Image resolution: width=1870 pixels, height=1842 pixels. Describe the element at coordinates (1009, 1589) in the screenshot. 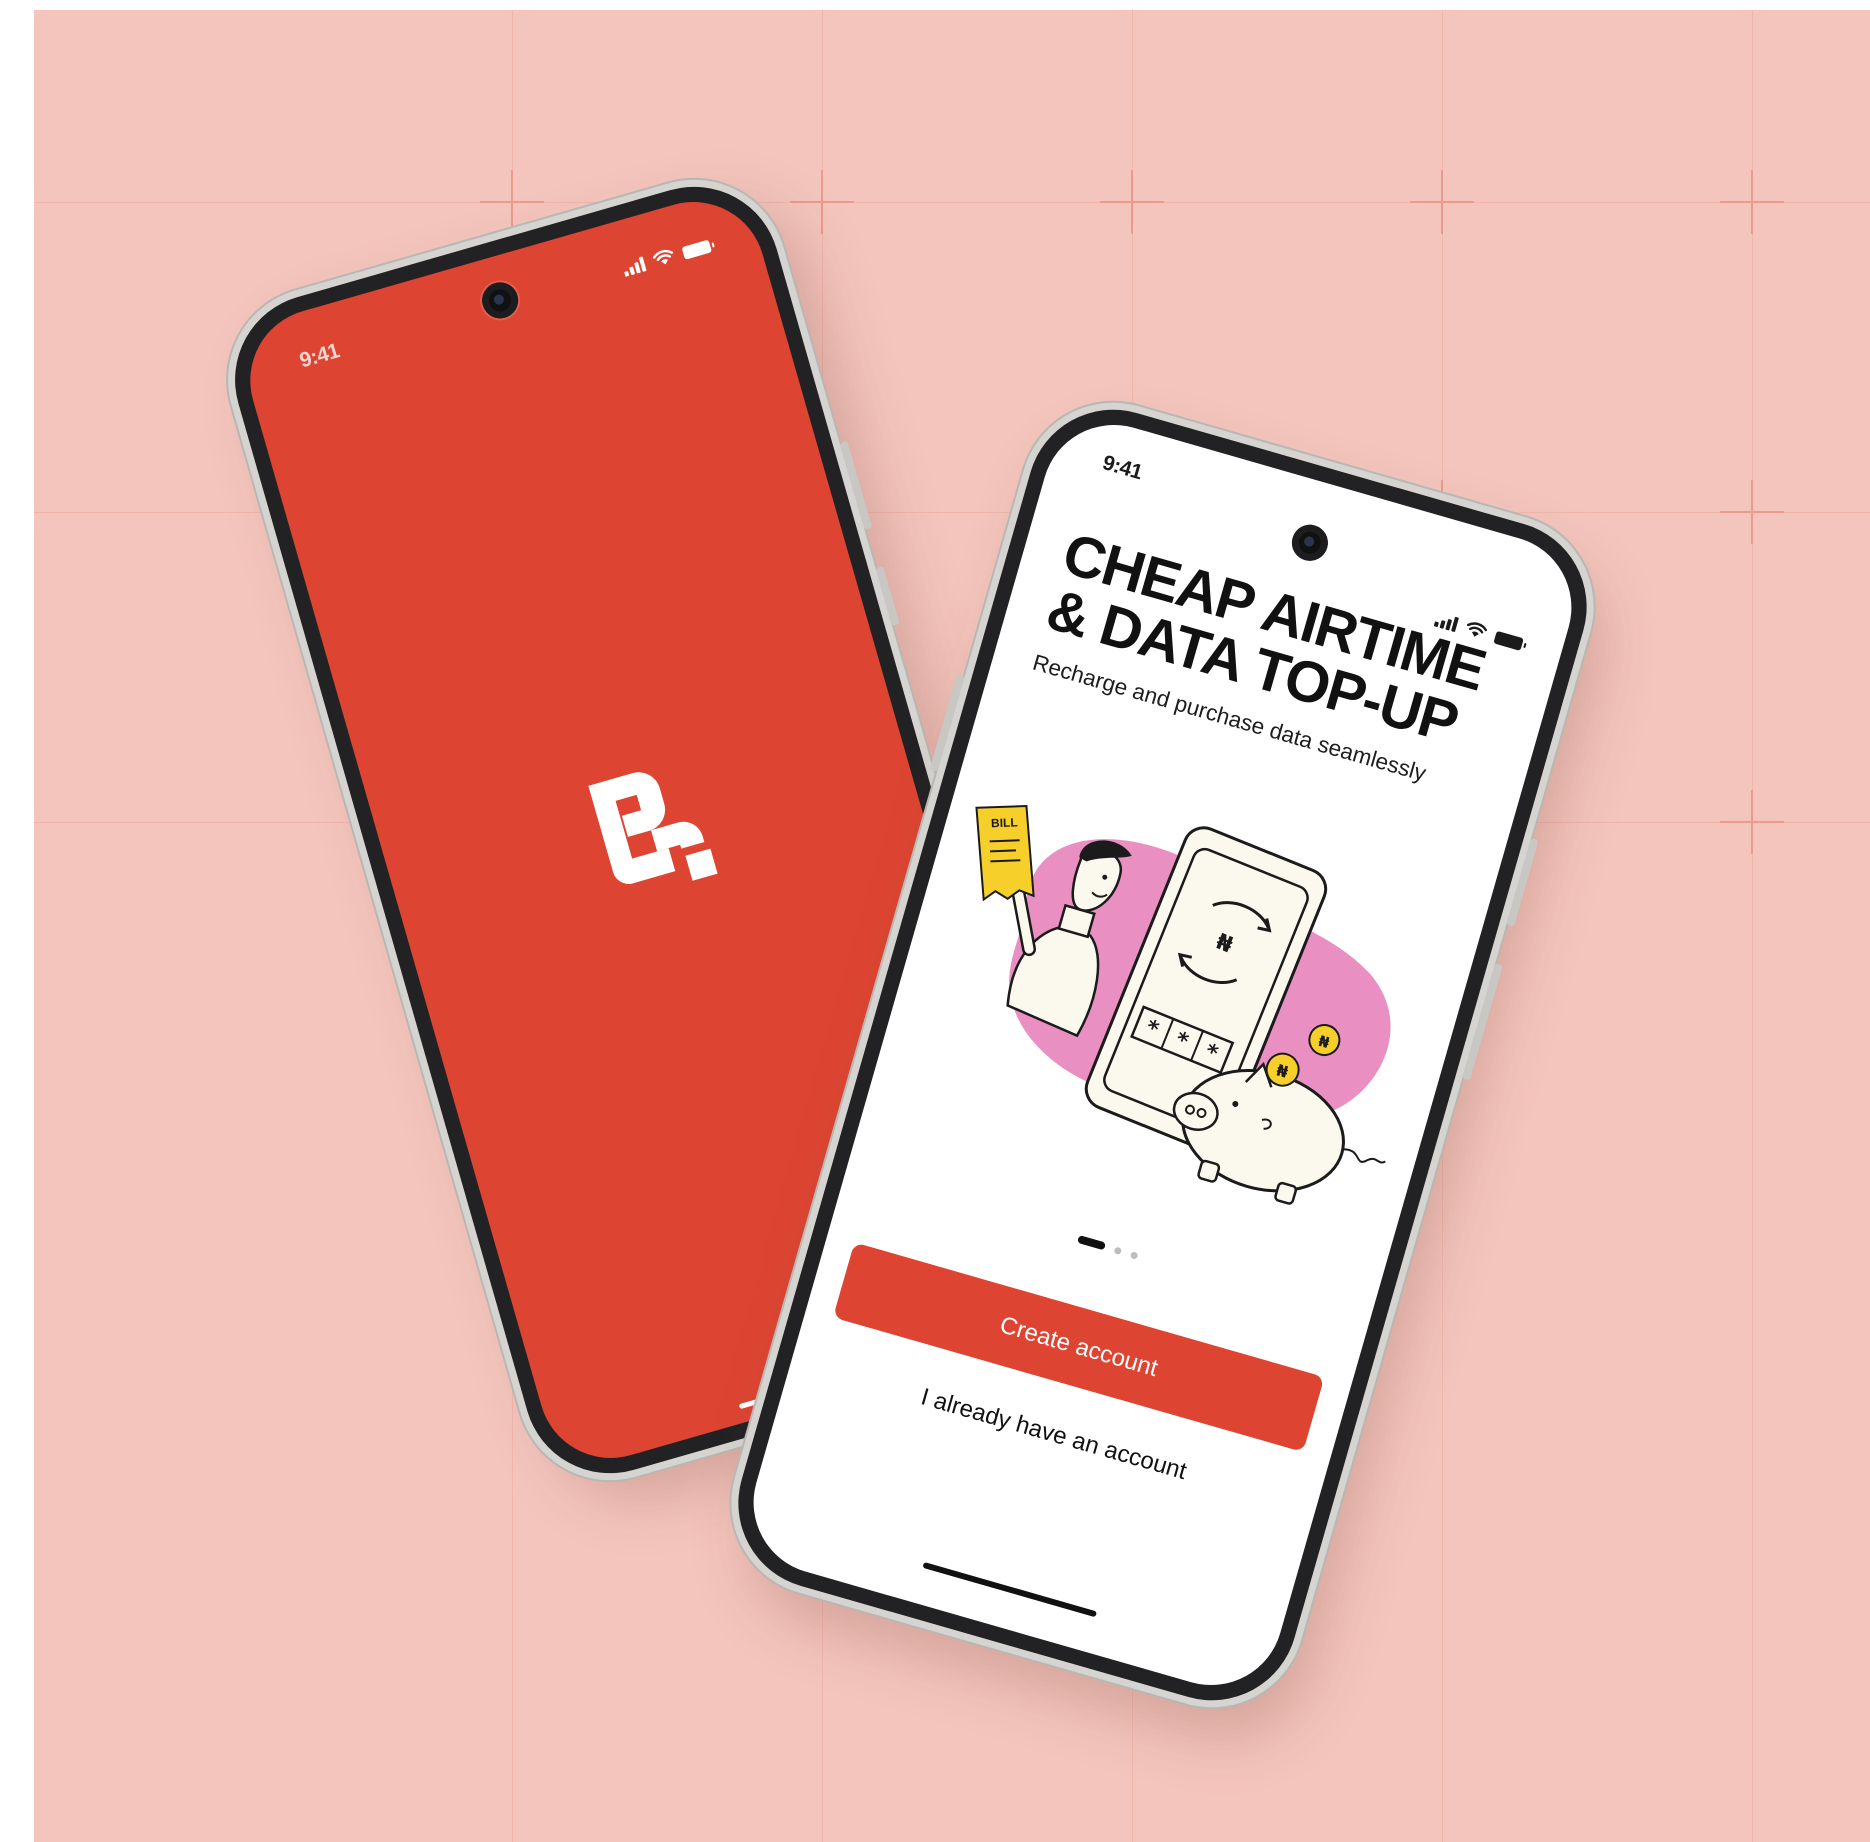

I see `home-indicator` at that location.